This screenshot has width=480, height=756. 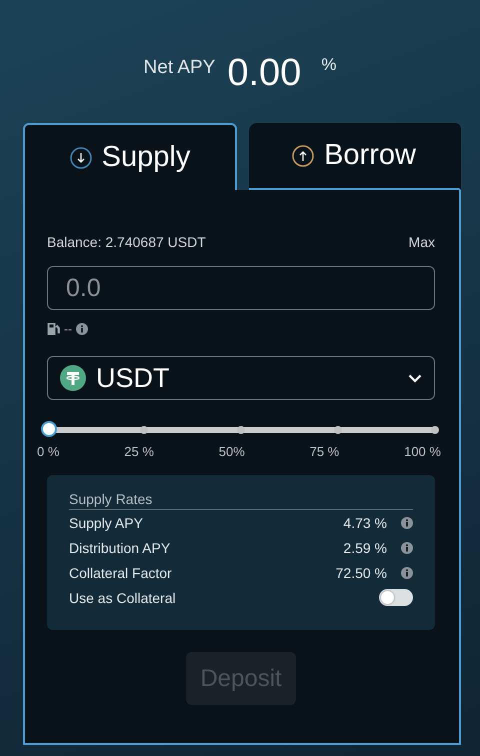 What do you see at coordinates (139, 451) in the screenshot?
I see `slider-mark-label: 25 %` at bounding box center [139, 451].